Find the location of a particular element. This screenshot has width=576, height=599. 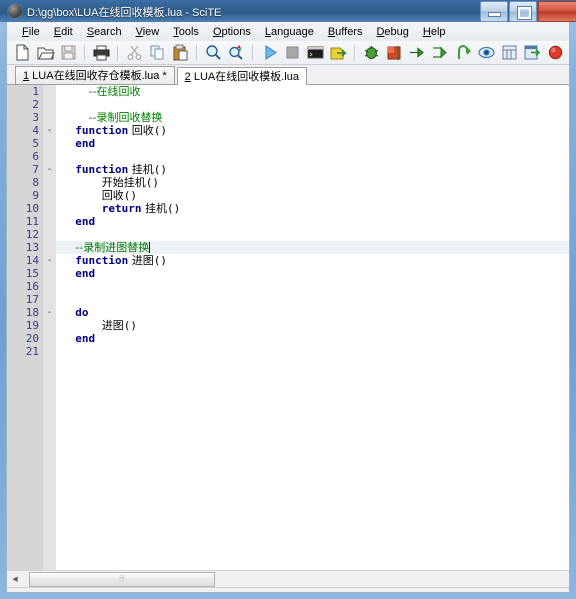

step-over-icon is located at coordinates (417, 52).